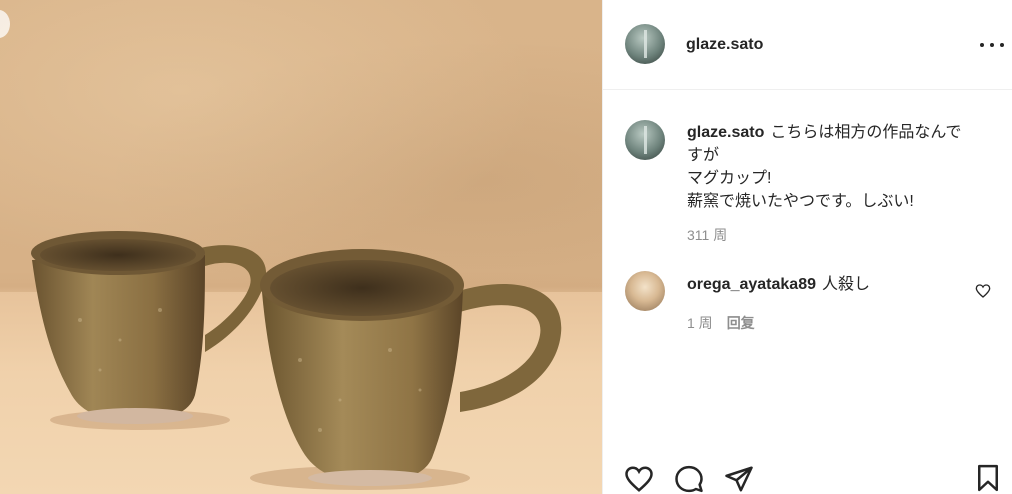  Describe the element at coordinates (645, 44) in the screenshot. I see `author-avatar` at that location.